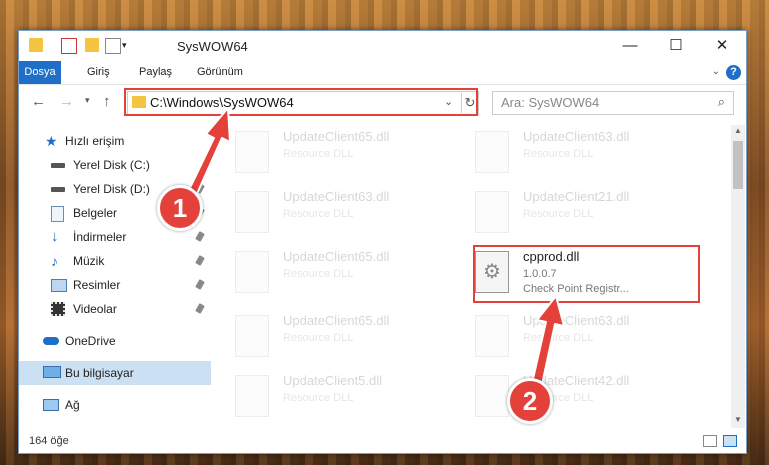 The image size is (769, 465). What do you see at coordinates (180, 208) in the screenshot?
I see `step-1-badge: 1` at bounding box center [180, 208].